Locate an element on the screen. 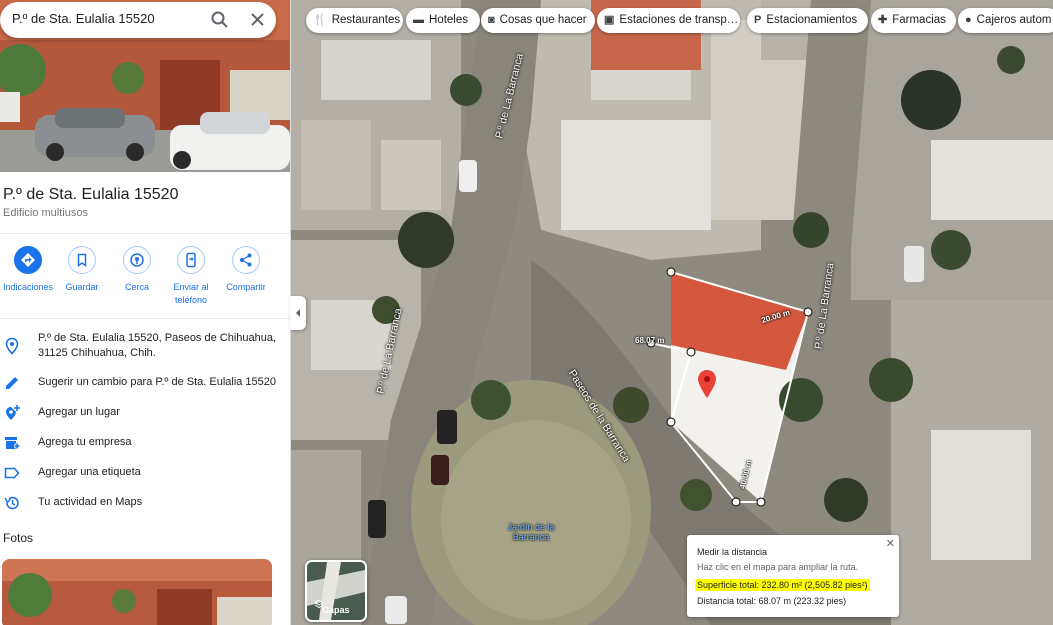  chip-hotels: ▬ Hoteles is located at coordinates (443, 20).